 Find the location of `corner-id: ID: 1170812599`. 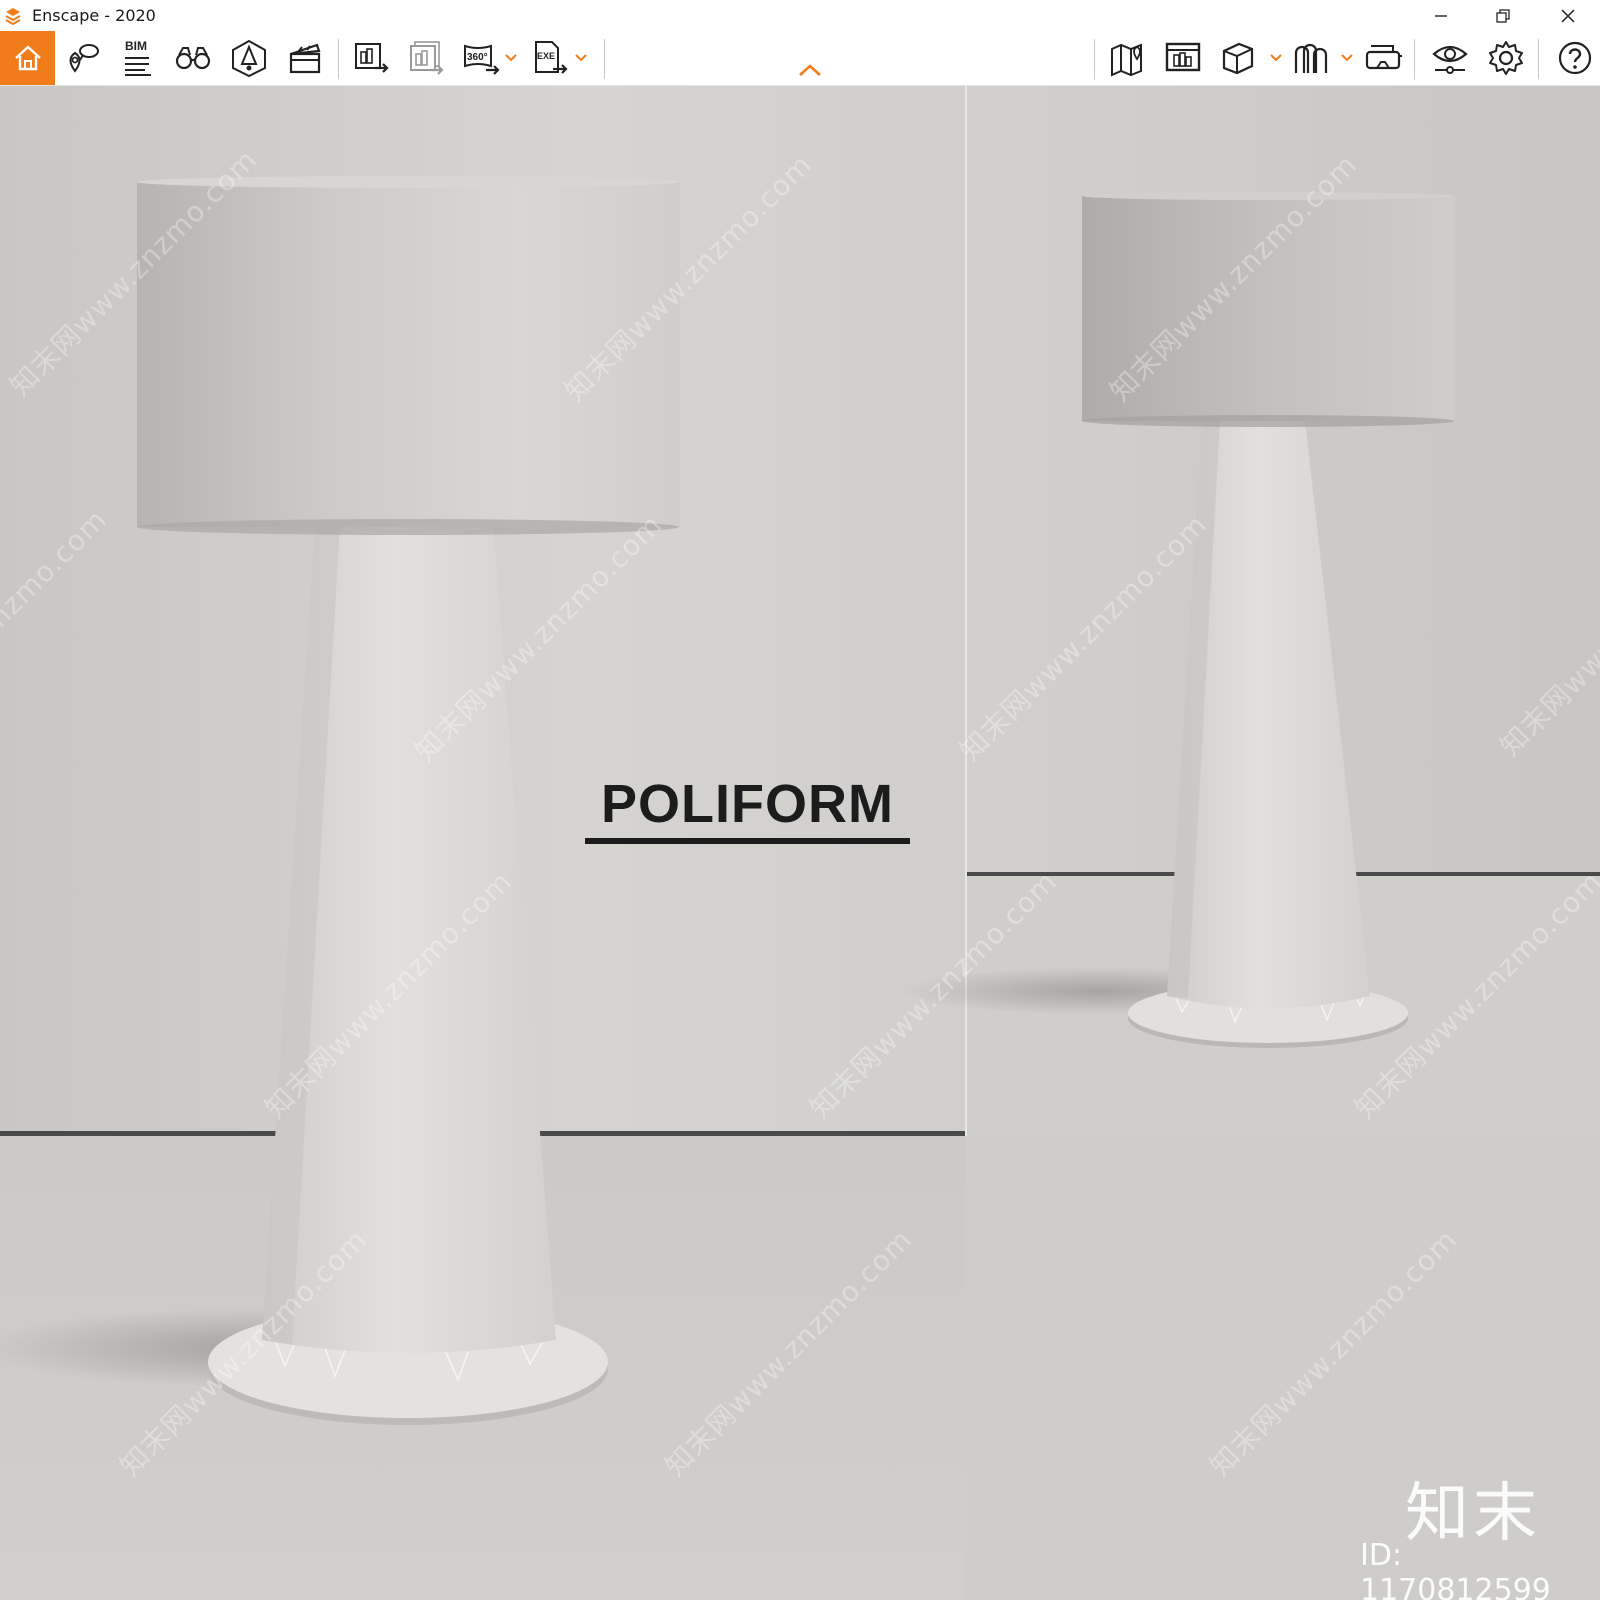

corner-id: ID: 1170812599 is located at coordinates (1455, 1569).